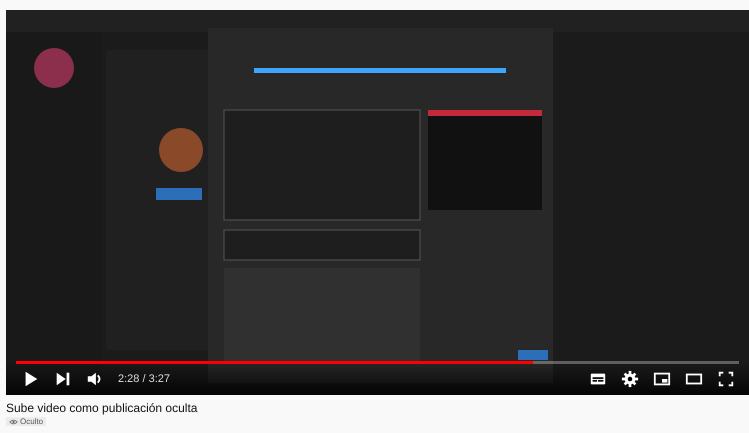 Image resolution: width=749 pixels, height=433 pixels. Describe the element at coordinates (102, 408) in the screenshot. I see `video-title: Sube video como publicación oculta` at that location.